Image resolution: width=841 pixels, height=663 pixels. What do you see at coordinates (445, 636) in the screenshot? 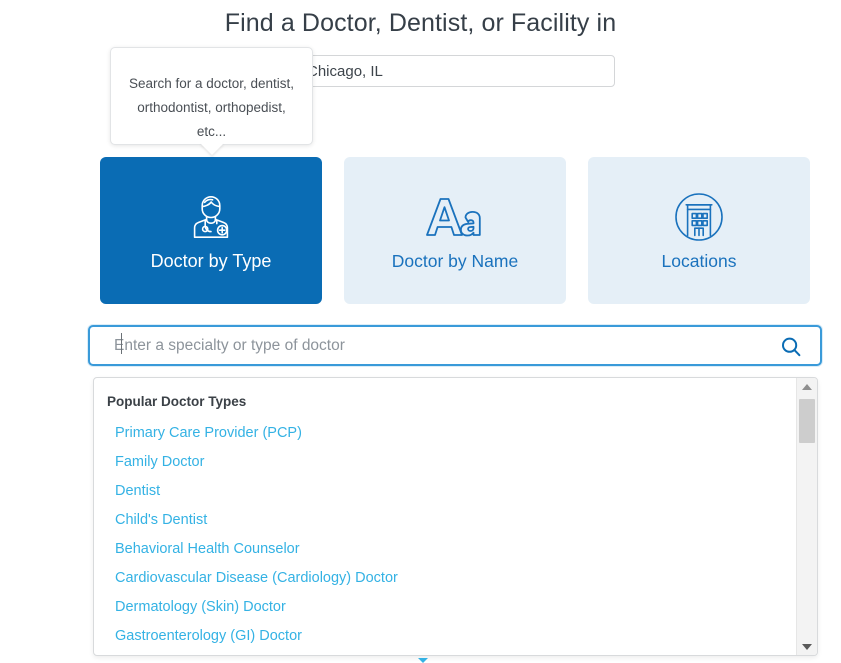
I see `list-item: Gastroenterology (GI) Doctor` at bounding box center [445, 636].